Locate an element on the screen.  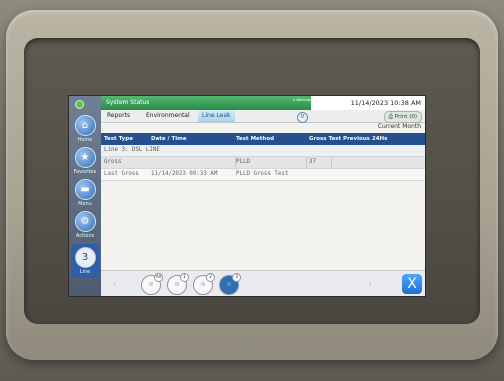
filter-3-button: ☉ 3 is located at coordinates (230, 284).